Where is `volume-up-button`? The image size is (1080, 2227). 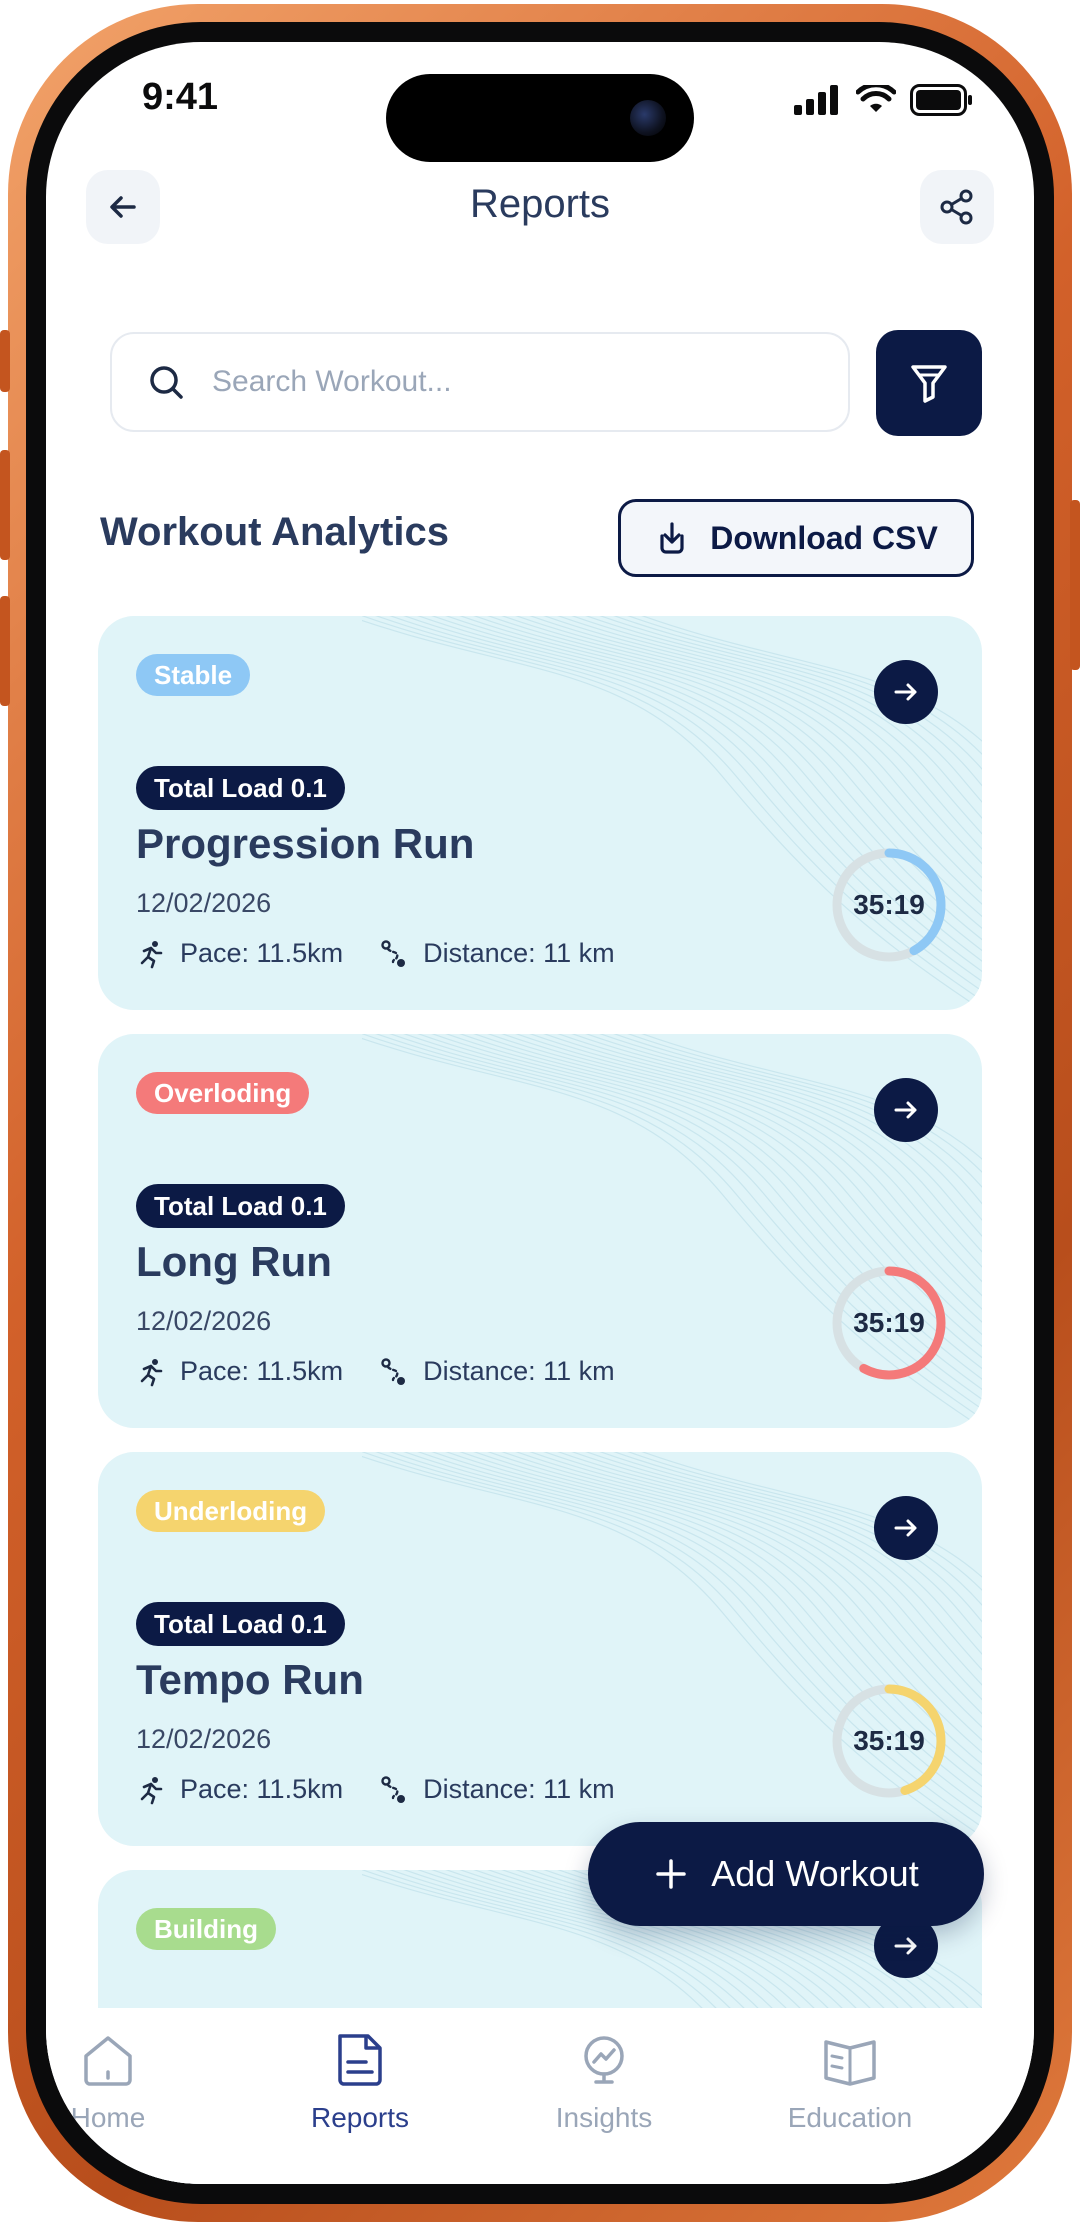
volume-up-button is located at coordinates (5, 505).